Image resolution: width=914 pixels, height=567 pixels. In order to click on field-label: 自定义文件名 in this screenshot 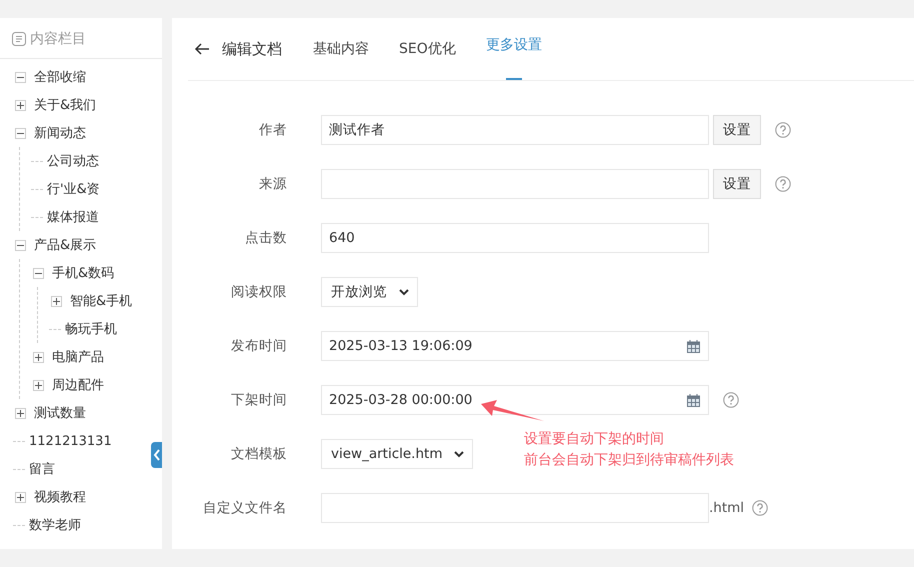, I will do `click(244, 508)`.